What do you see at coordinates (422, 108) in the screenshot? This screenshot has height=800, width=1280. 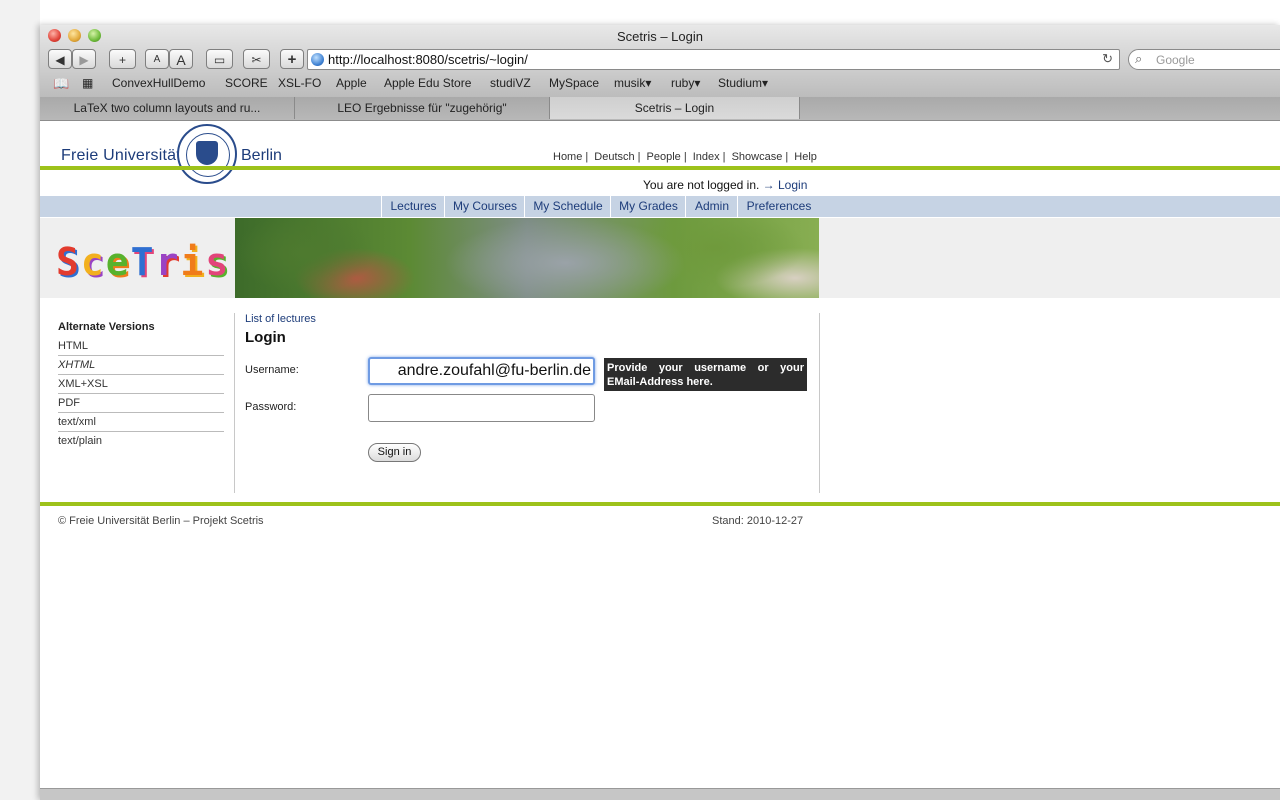 I see `browser-tab: LEO Ergebnisse für "zugehörig"` at bounding box center [422, 108].